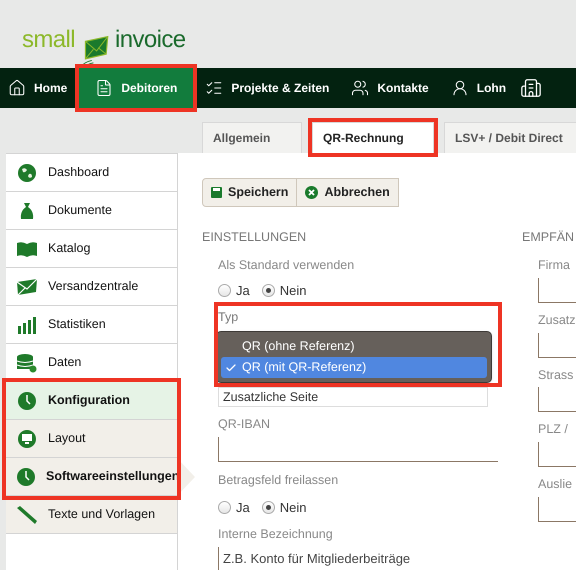 The image size is (576, 570). Describe the element at coordinates (150, 41) in the screenshot. I see `logo-text: invoice` at that location.